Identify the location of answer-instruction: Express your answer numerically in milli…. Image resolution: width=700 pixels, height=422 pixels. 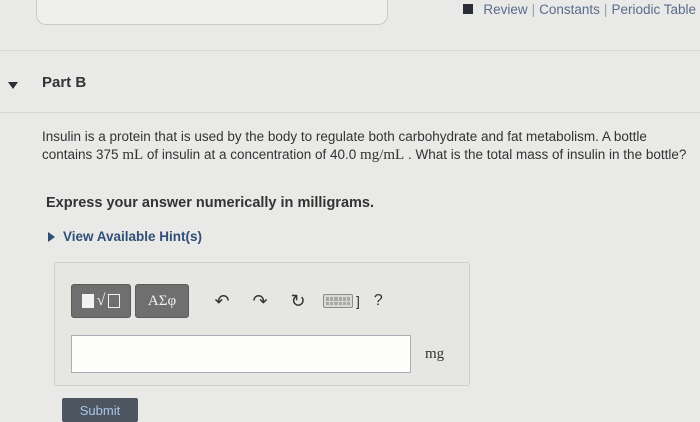
(210, 203).